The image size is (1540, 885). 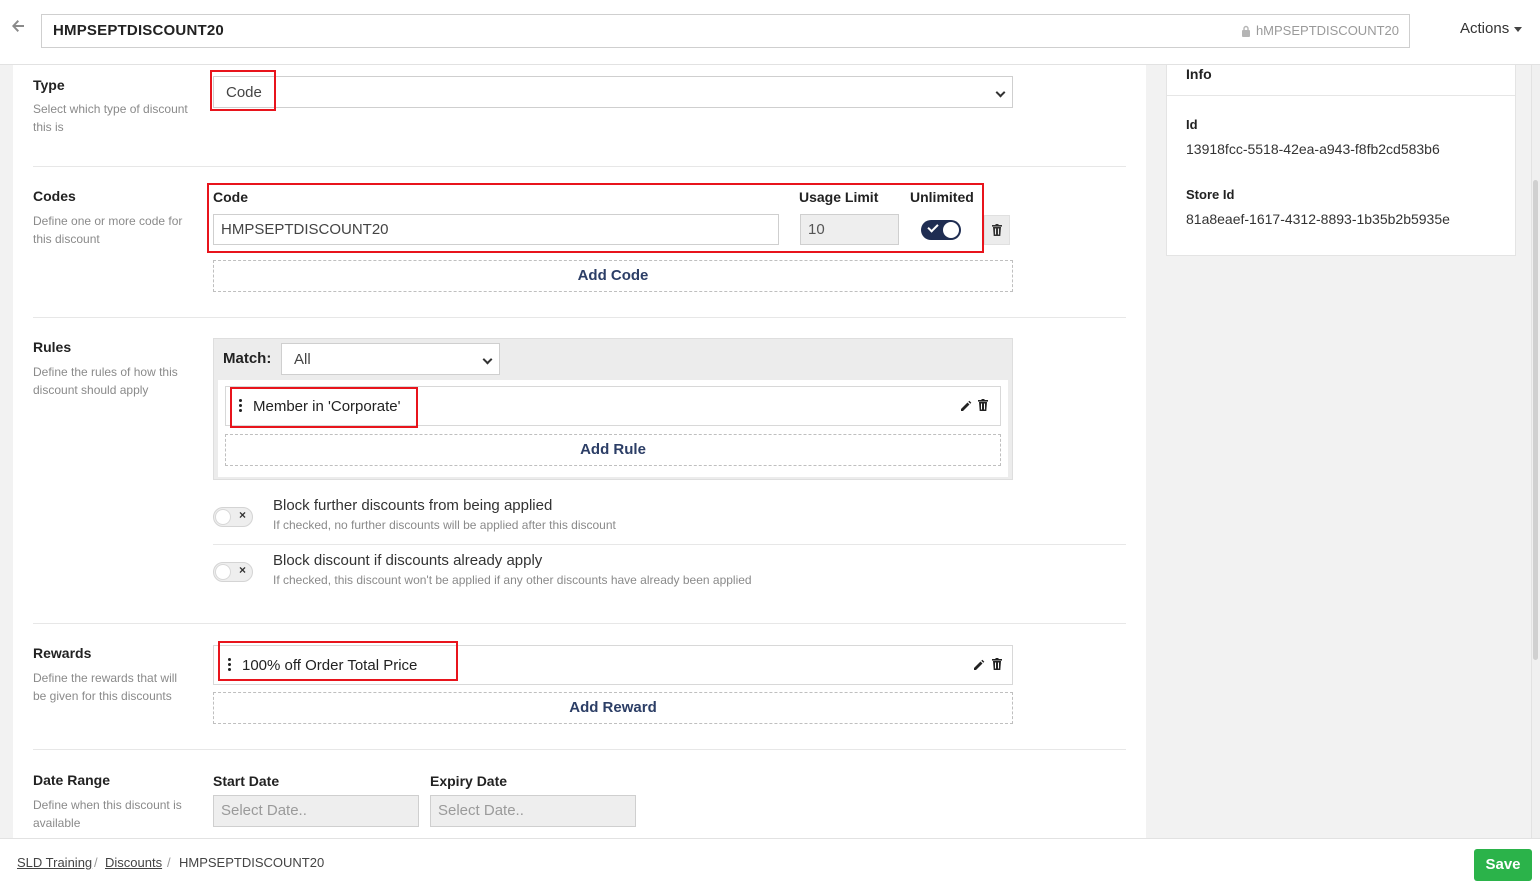 What do you see at coordinates (54, 862) in the screenshot?
I see `breadcrumb-sld-training: SLD Training` at bounding box center [54, 862].